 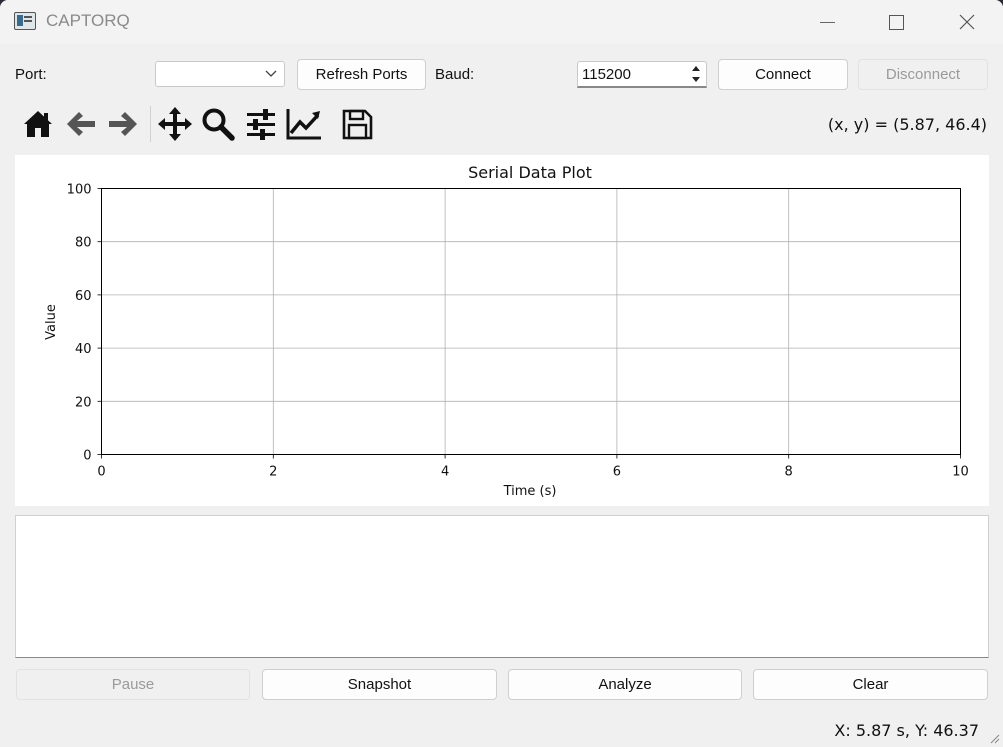 What do you see at coordinates (530, 491) in the screenshot?
I see `x-axis-label: Time (s)` at bounding box center [530, 491].